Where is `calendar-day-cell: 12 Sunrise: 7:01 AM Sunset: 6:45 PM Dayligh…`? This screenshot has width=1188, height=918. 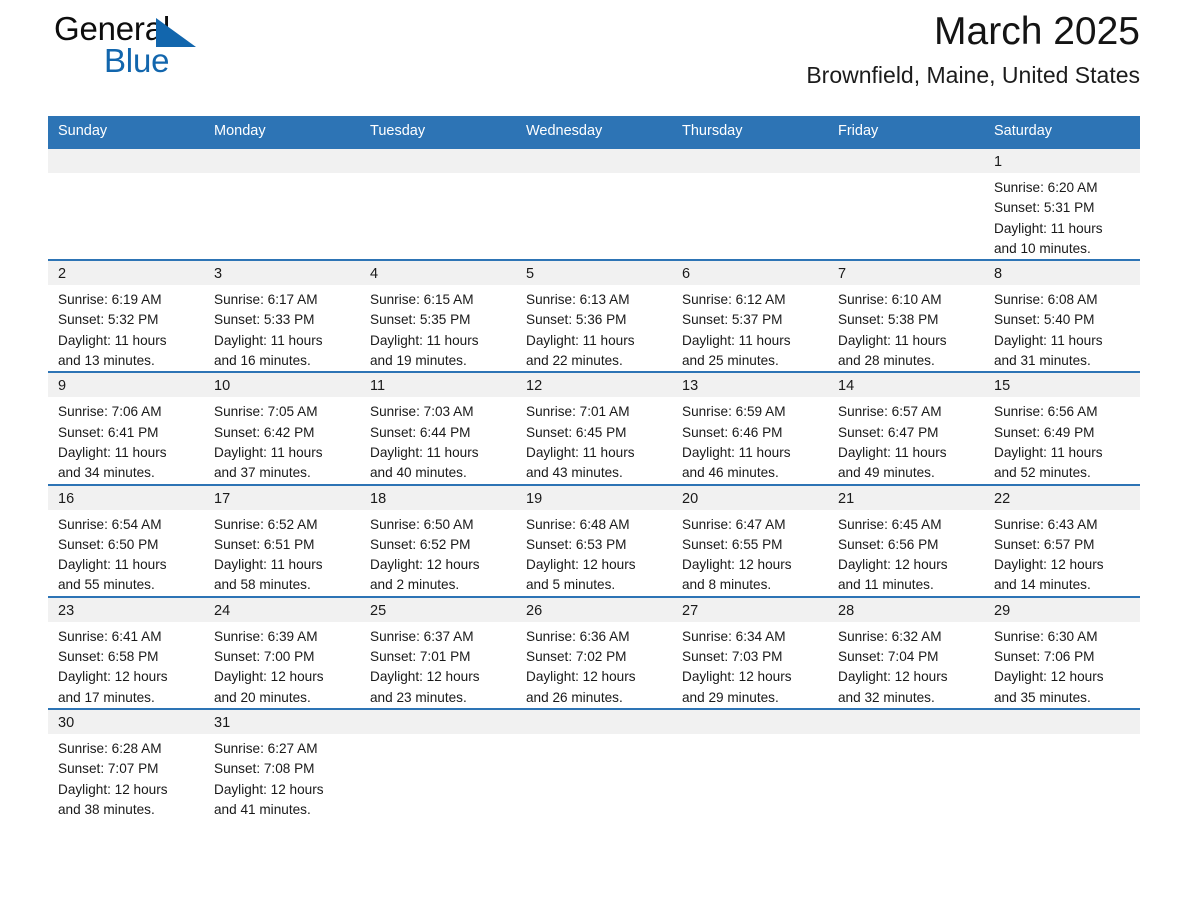 calendar-day-cell: 12 Sunrise: 7:01 AM Sunset: 6:45 PM Dayligh… is located at coordinates (594, 428).